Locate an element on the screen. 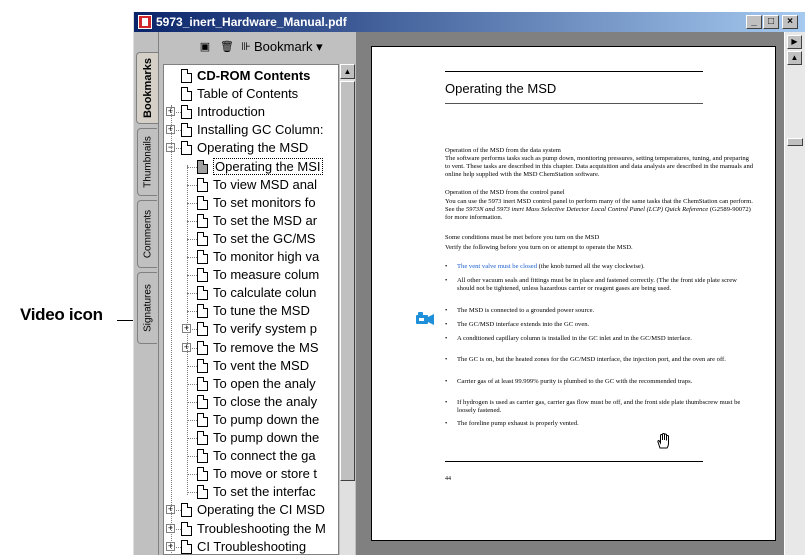  bookmark-item: + To verify system p is located at coordinates (251, 329).